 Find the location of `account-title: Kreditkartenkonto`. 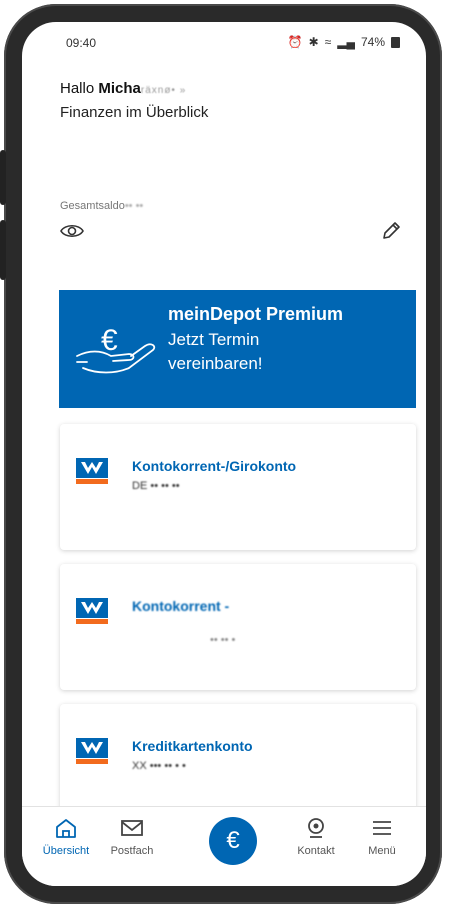

account-title: Kreditkartenkonto is located at coordinates (192, 746).